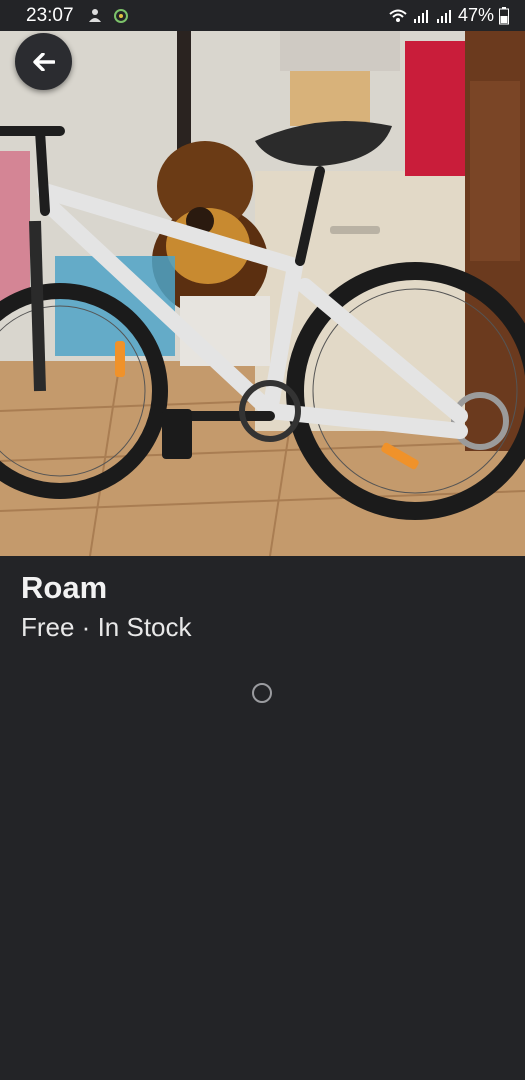  What do you see at coordinates (120, 15) in the screenshot?
I see `app-icon` at bounding box center [120, 15].